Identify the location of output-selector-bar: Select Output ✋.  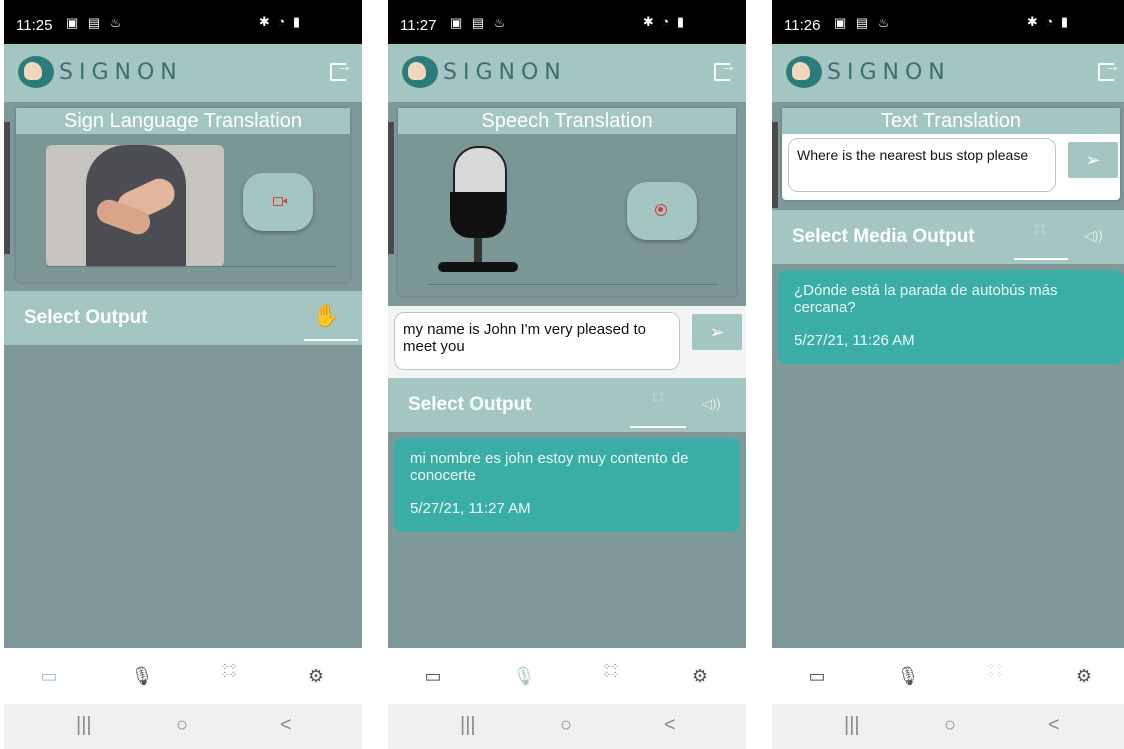
(183, 318).